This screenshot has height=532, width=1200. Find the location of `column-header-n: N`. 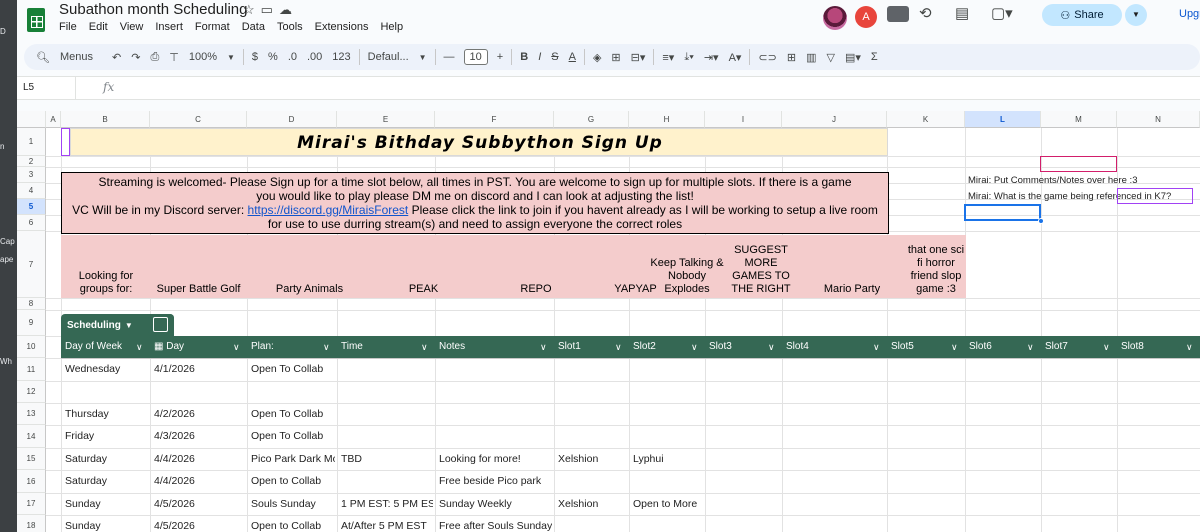

column-header-n: N is located at coordinates (1158, 119).